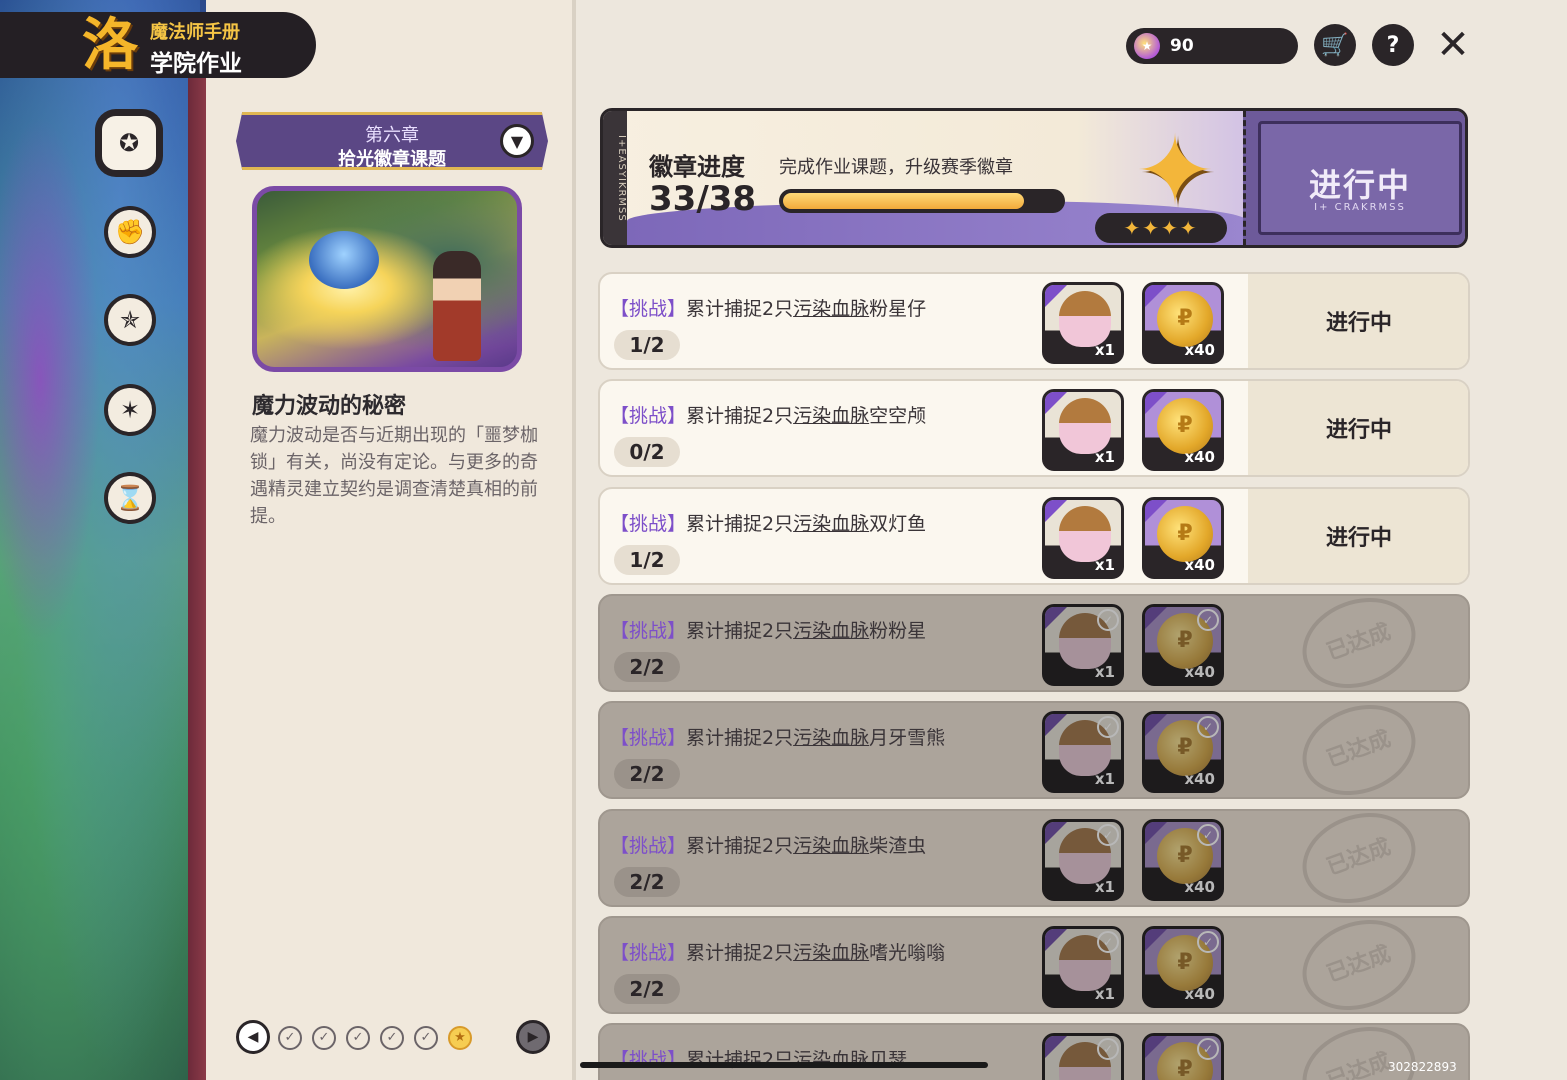 The height and width of the screenshot is (1080, 1567). I want to click on task-row: 【挑战】累计捕捉2只污染血脉月牙雪熊 2/2 x1 ✓ ₽ x40 ✓ 已达成, so click(1034, 750).